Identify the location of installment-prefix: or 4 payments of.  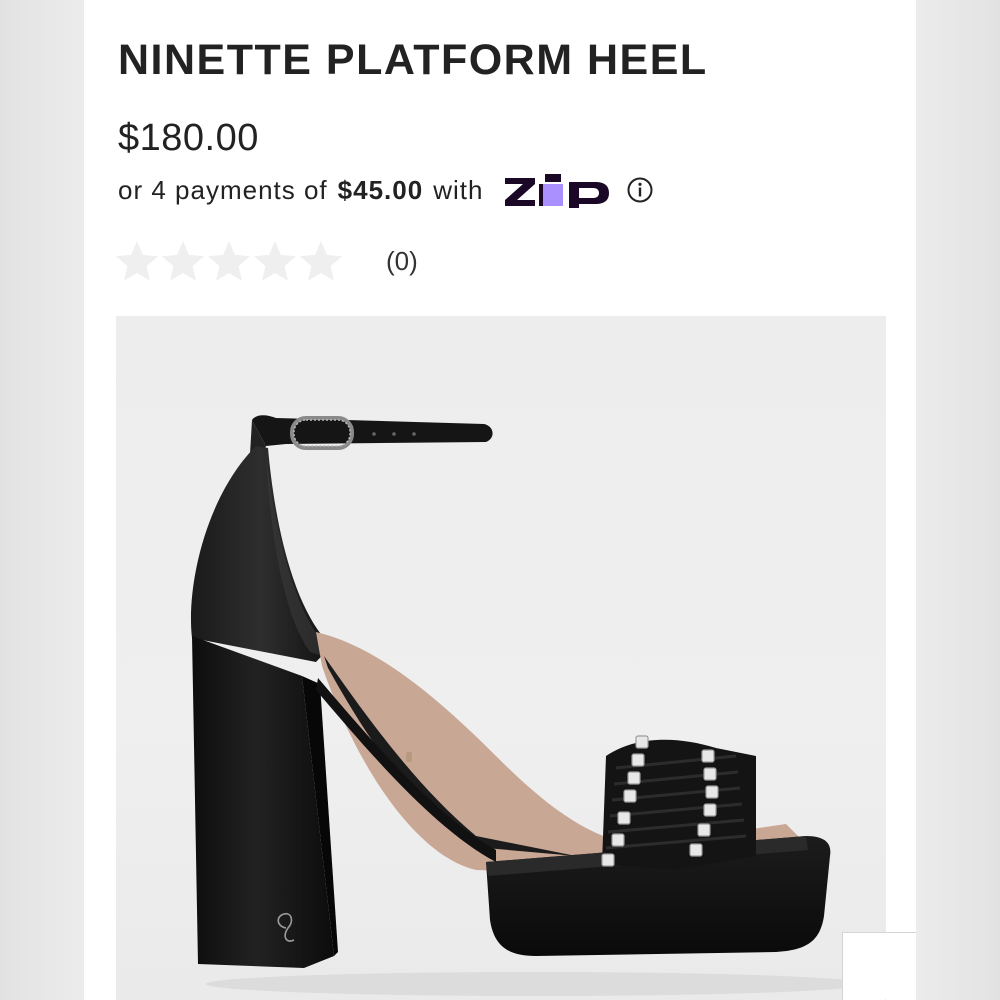
(223, 189).